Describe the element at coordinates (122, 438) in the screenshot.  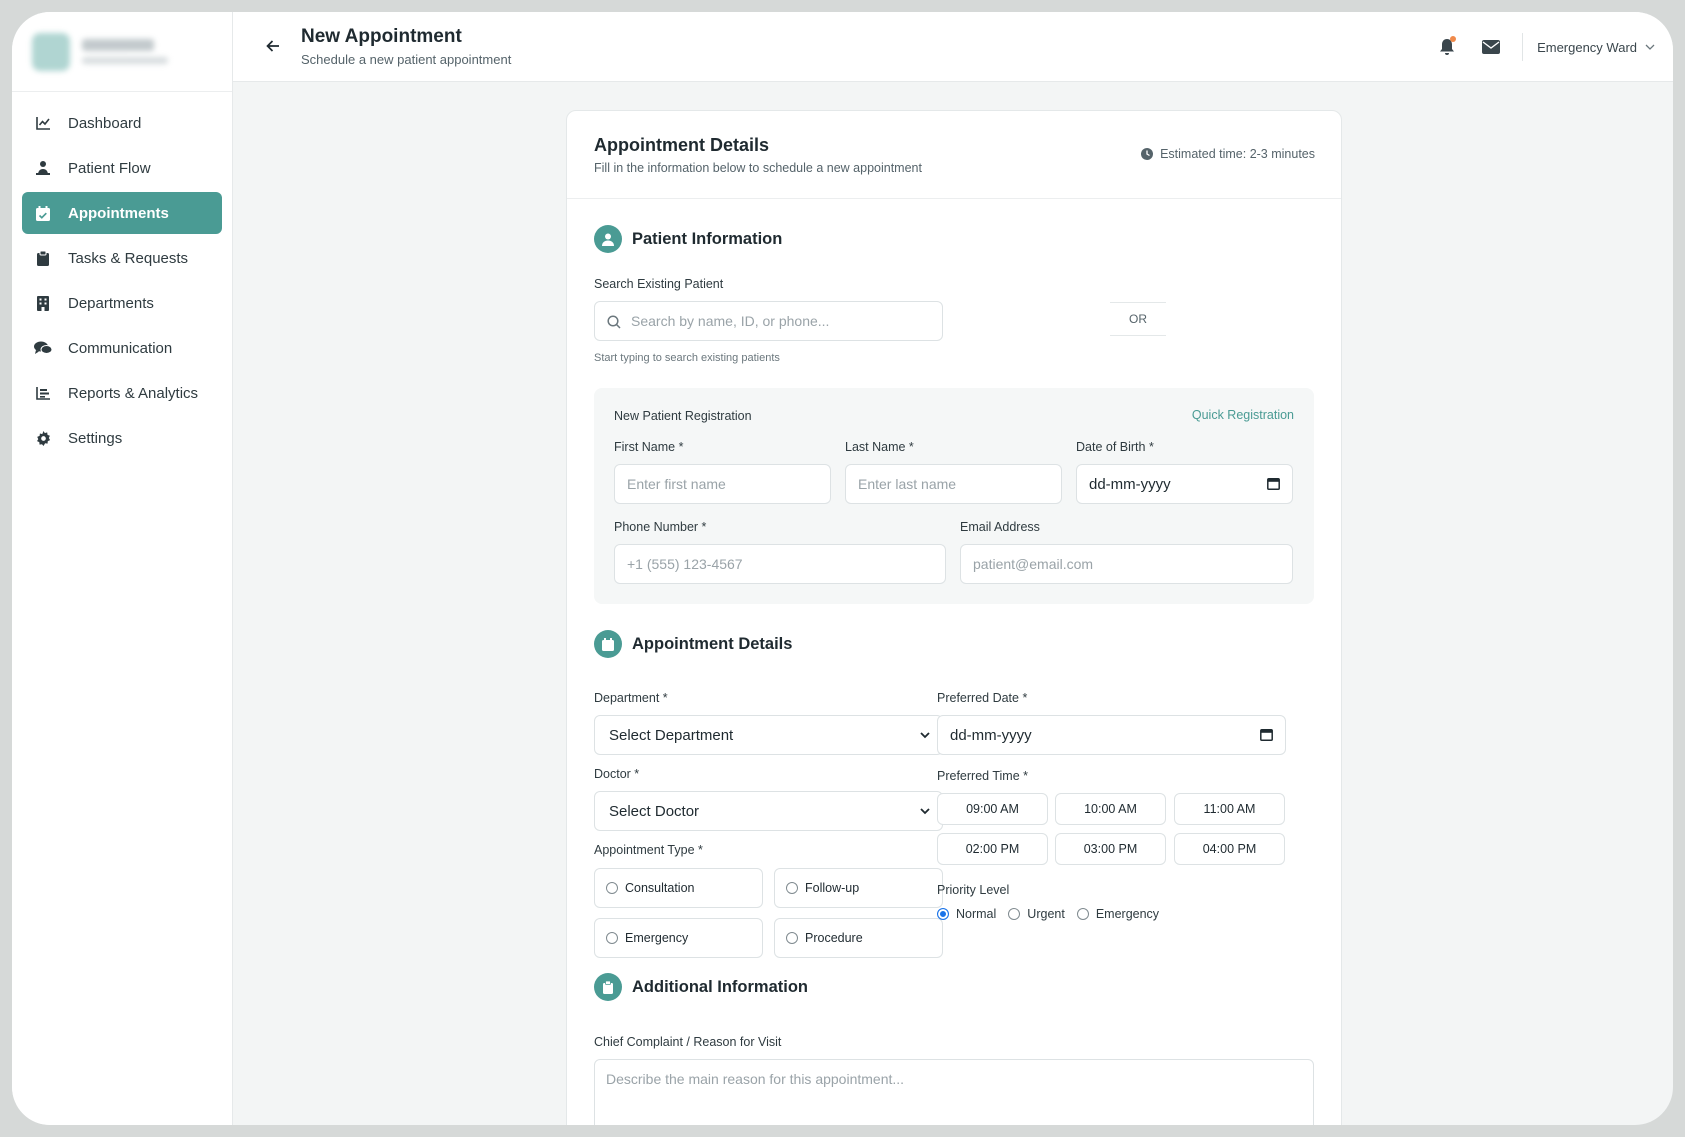
I see `sidebar-item-settings: Settings` at that location.